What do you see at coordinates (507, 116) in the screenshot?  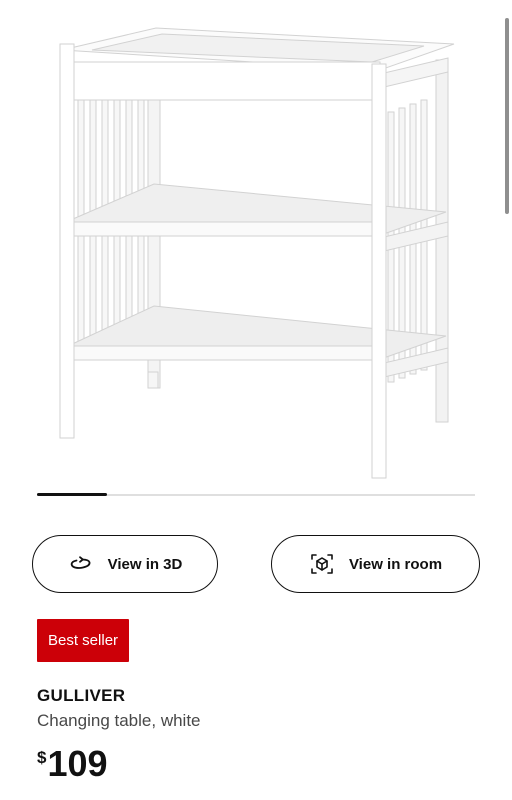 I see `gallery-scrollbar` at bounding box center [507, 116].